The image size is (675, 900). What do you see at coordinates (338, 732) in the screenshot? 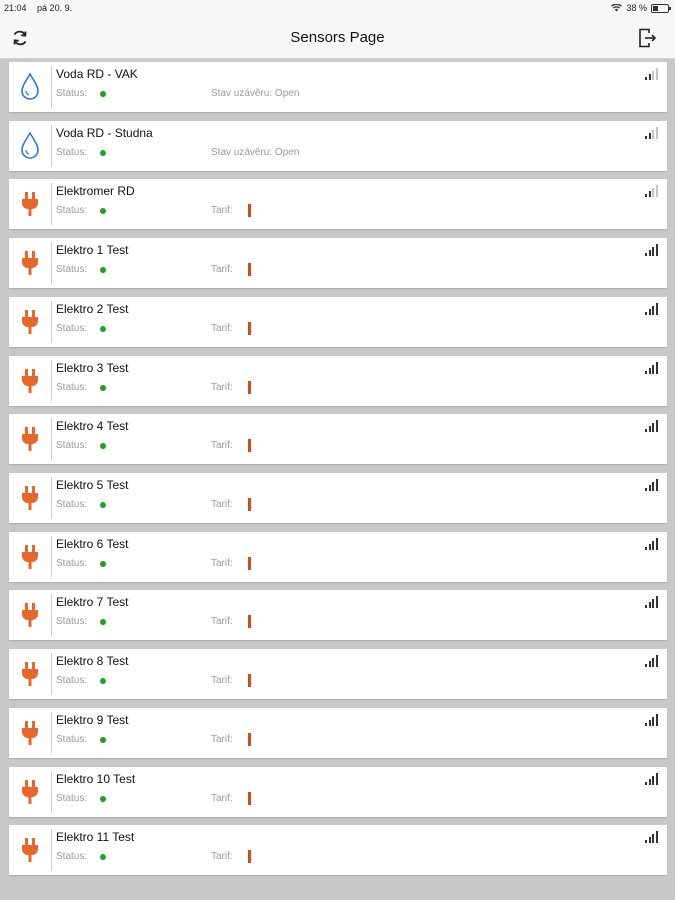
I see `sensor-card: Elektro 9 Test Status: Tarif:` at bounding box center [338, 732].